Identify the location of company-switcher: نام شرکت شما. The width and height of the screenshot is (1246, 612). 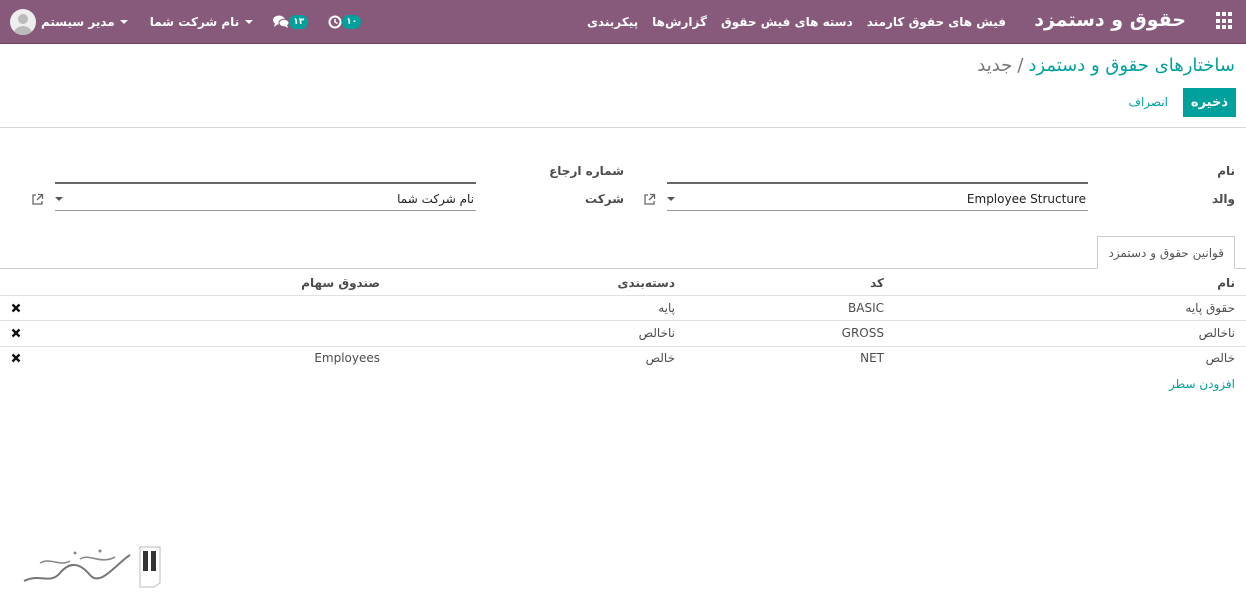
(201, 22).